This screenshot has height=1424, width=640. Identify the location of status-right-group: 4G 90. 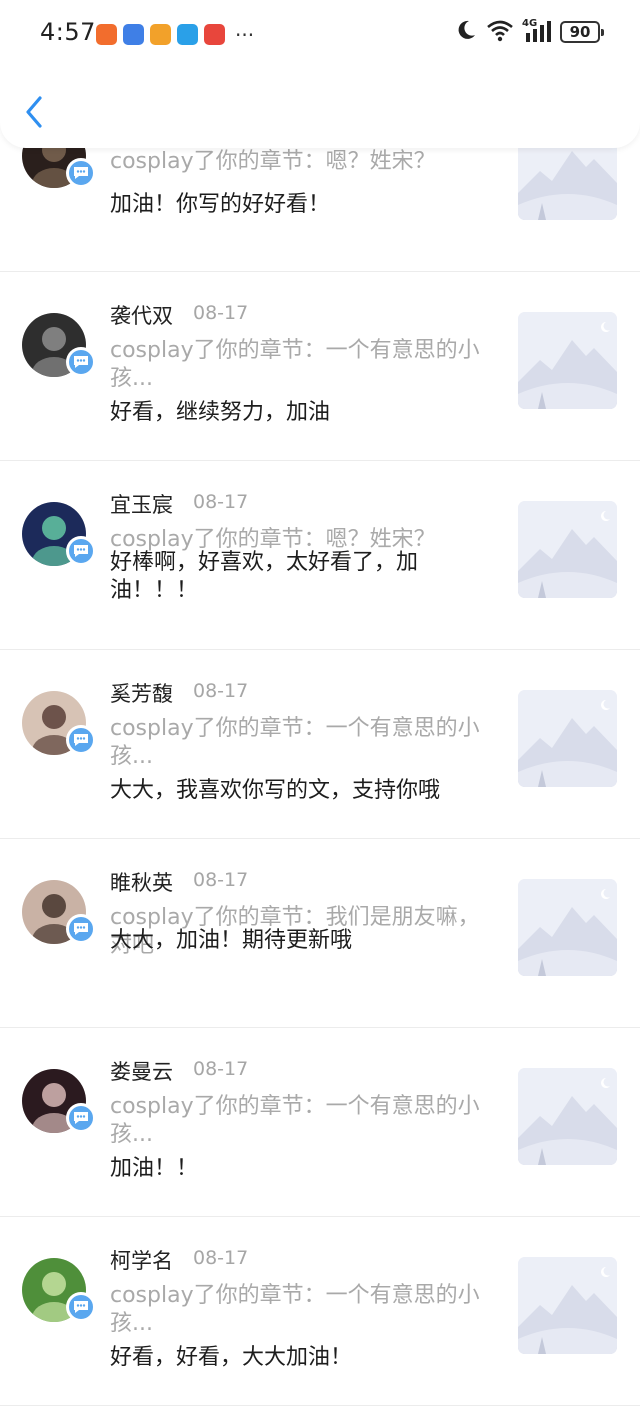
(529, 32).